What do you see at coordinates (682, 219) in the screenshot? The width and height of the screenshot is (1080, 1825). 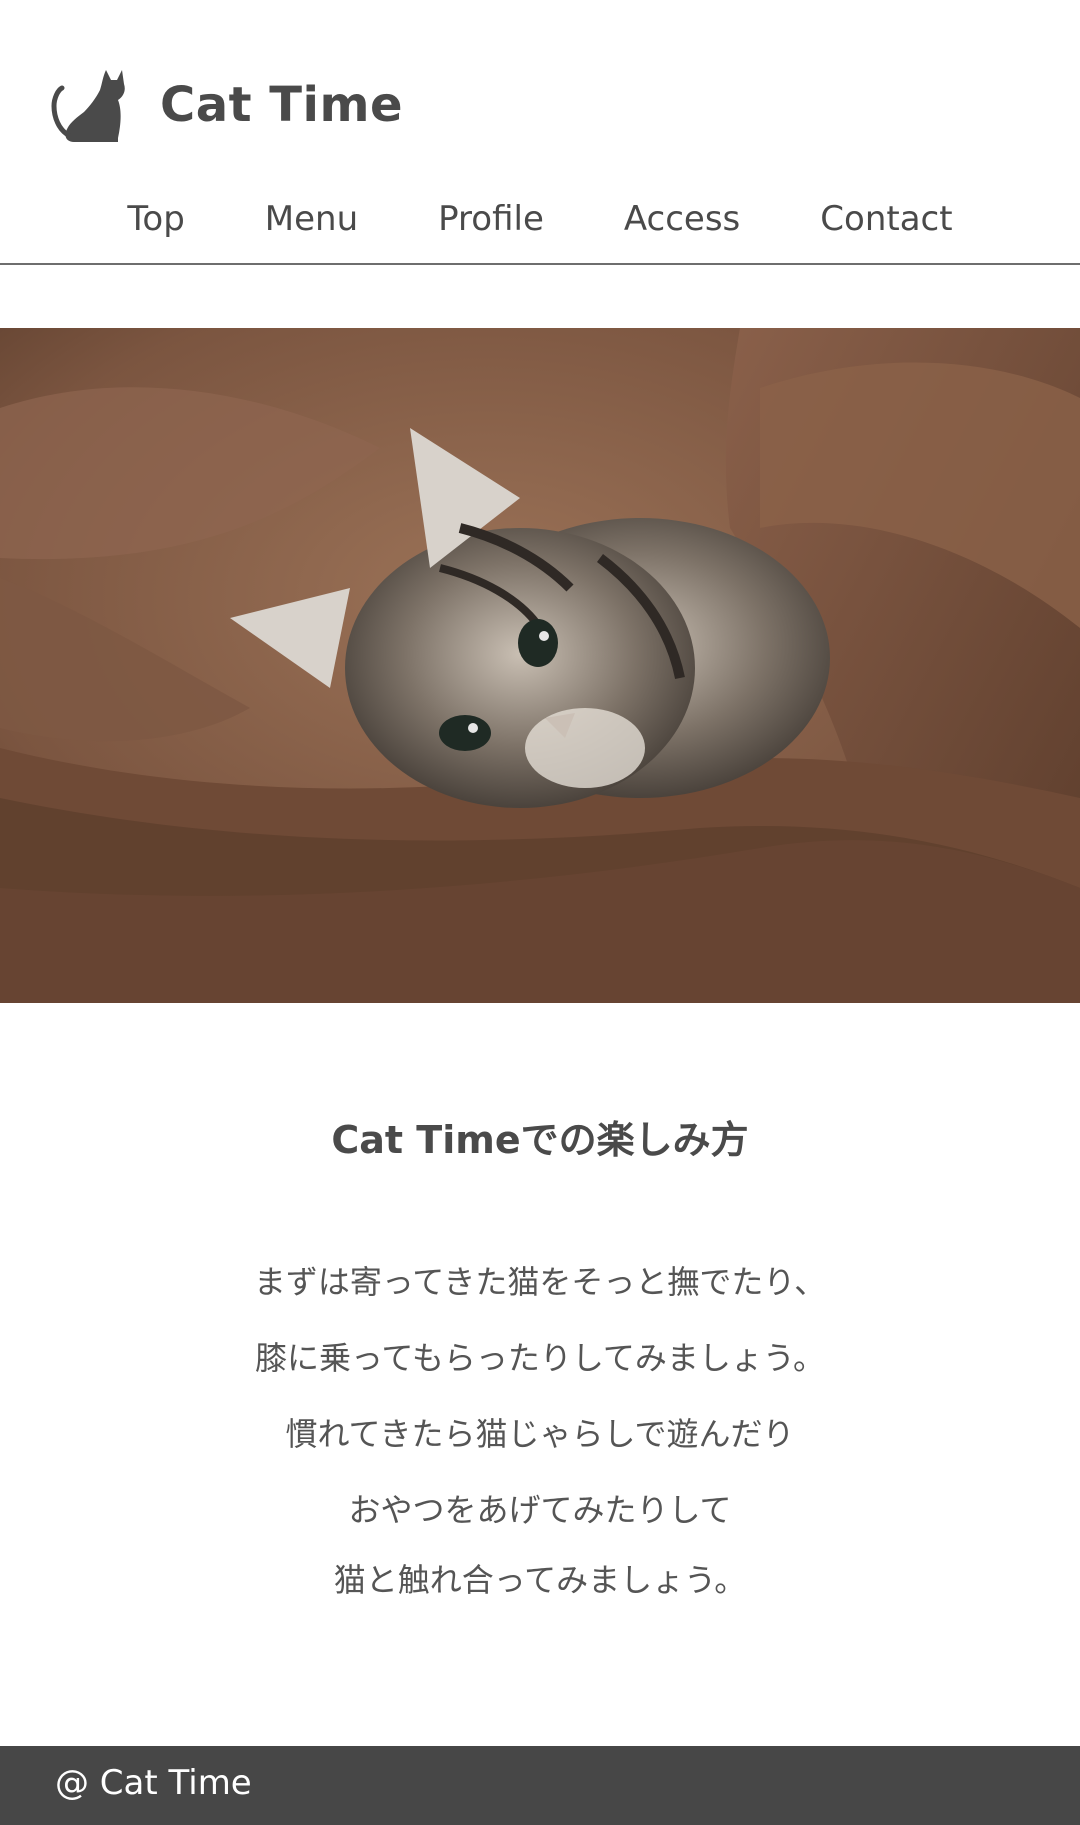 I see `nav-item-access: Access` at bounding box center [682, 219].